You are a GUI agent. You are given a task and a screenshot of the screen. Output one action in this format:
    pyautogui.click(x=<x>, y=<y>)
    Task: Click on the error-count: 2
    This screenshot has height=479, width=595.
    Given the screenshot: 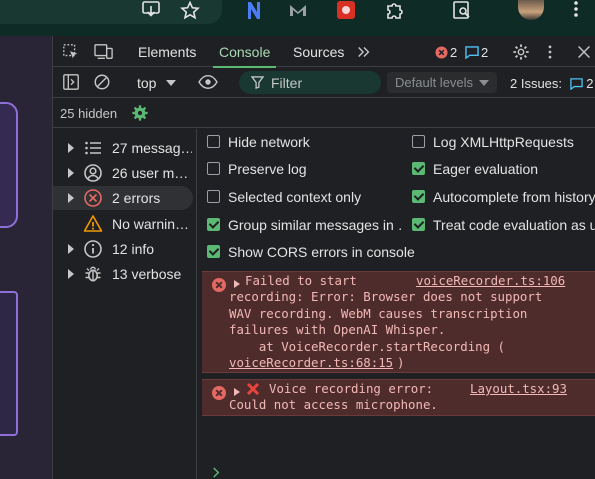 What is the action you would take?
    pyautogui.click(x=453, y=52)
    